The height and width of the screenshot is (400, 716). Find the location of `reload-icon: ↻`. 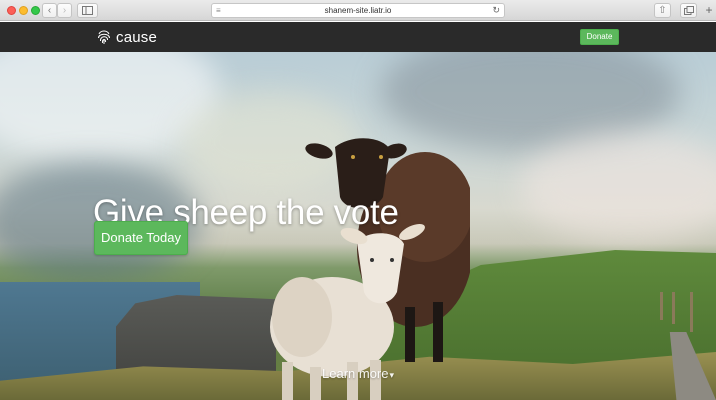

reload-icon: ↻ is located at coordinates (496, 10).